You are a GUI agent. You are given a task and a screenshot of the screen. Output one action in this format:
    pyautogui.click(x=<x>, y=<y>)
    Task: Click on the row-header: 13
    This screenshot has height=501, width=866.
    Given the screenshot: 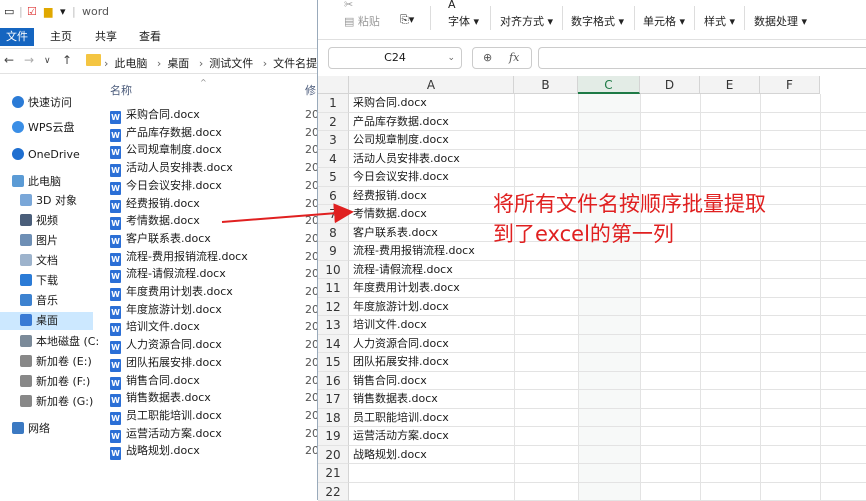 What is the action you would take?
    pyautogui.click(x=333, y=325)
    